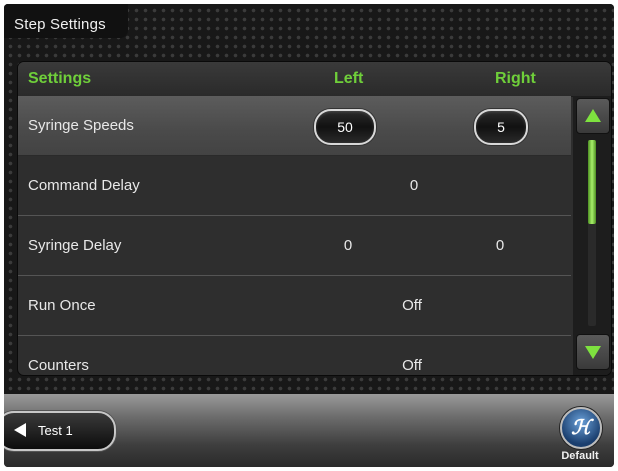 This screenshot has height=471, width=618. I want to click on scroll-up-button, so click(593, 116).